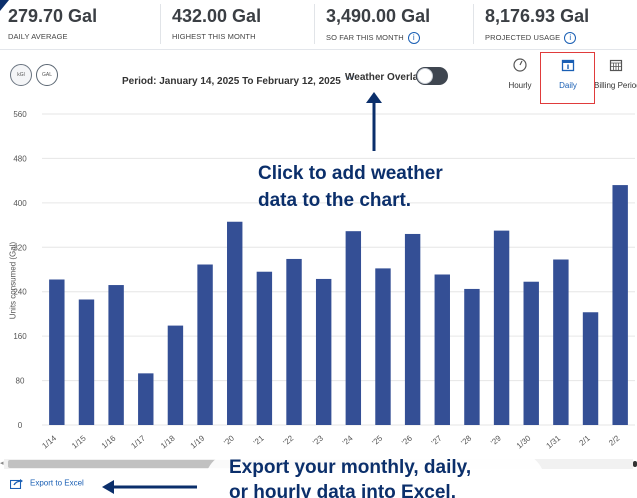 This screenshot has height=498, width=637. What do you see at coordinates (20, 203) in the screenshot?
I see `y-tick-label: 400` at bounding box center [20, 203].